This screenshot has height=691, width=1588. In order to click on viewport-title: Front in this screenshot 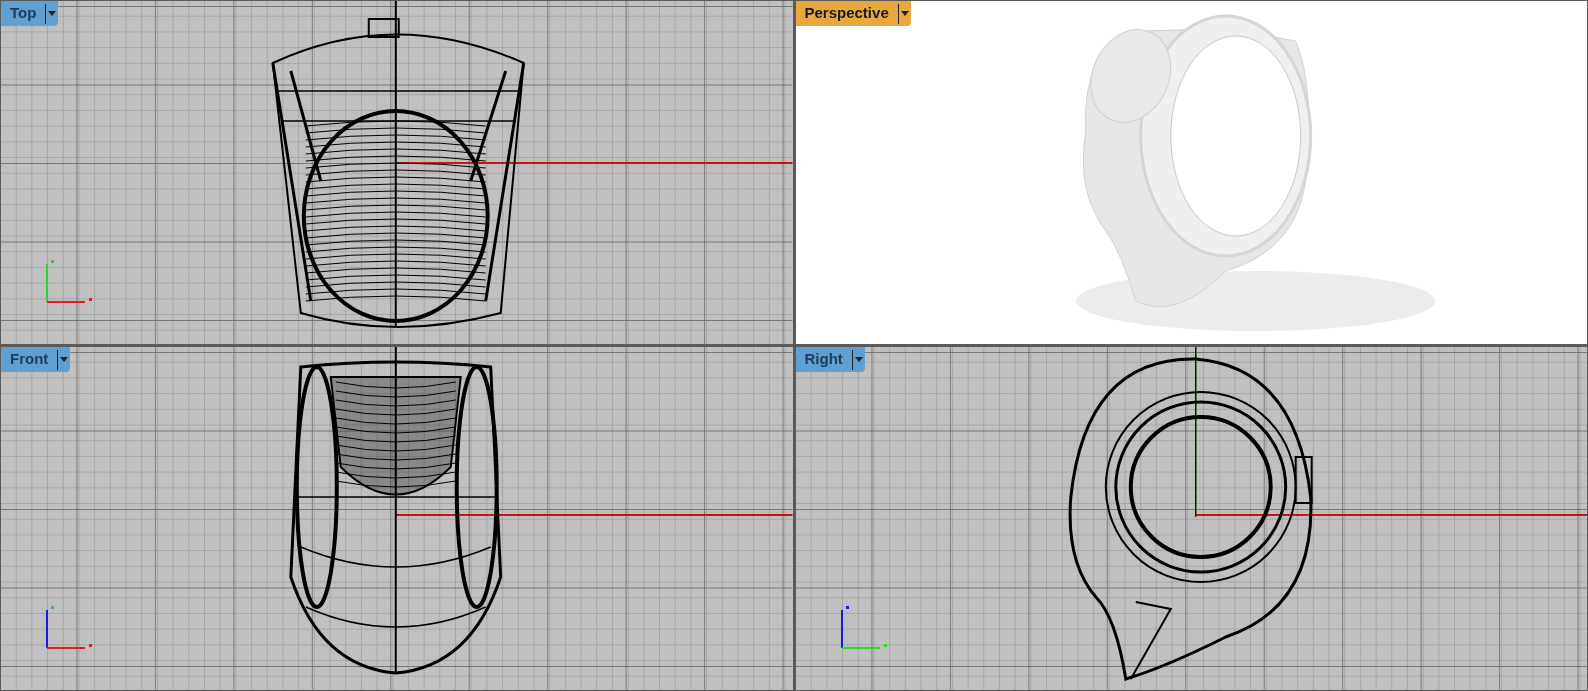, I will do `click(29, 359)`.